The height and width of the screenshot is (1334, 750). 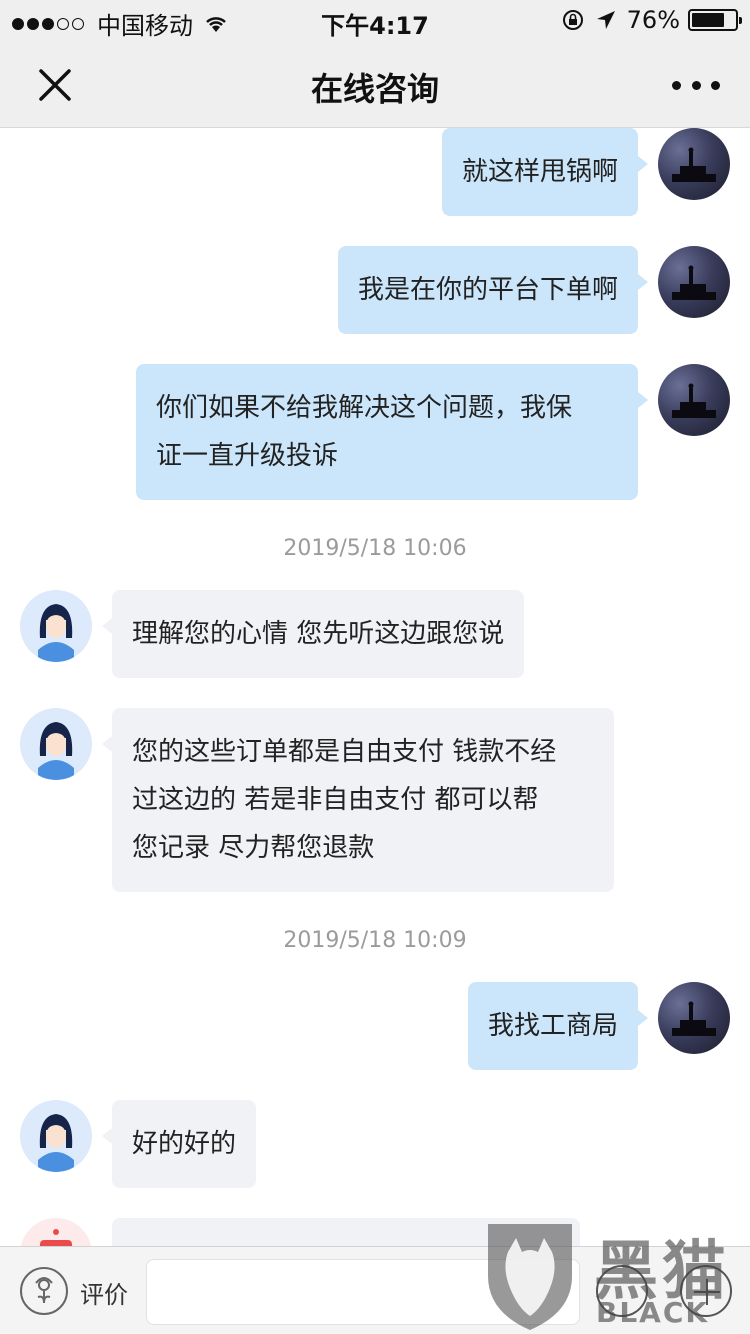 What do you see at coordinates (364, 408) in the screenshot?
I see `message-line: 你们如果不给我解决这个问题，我保` at bounding box center [364, 408].